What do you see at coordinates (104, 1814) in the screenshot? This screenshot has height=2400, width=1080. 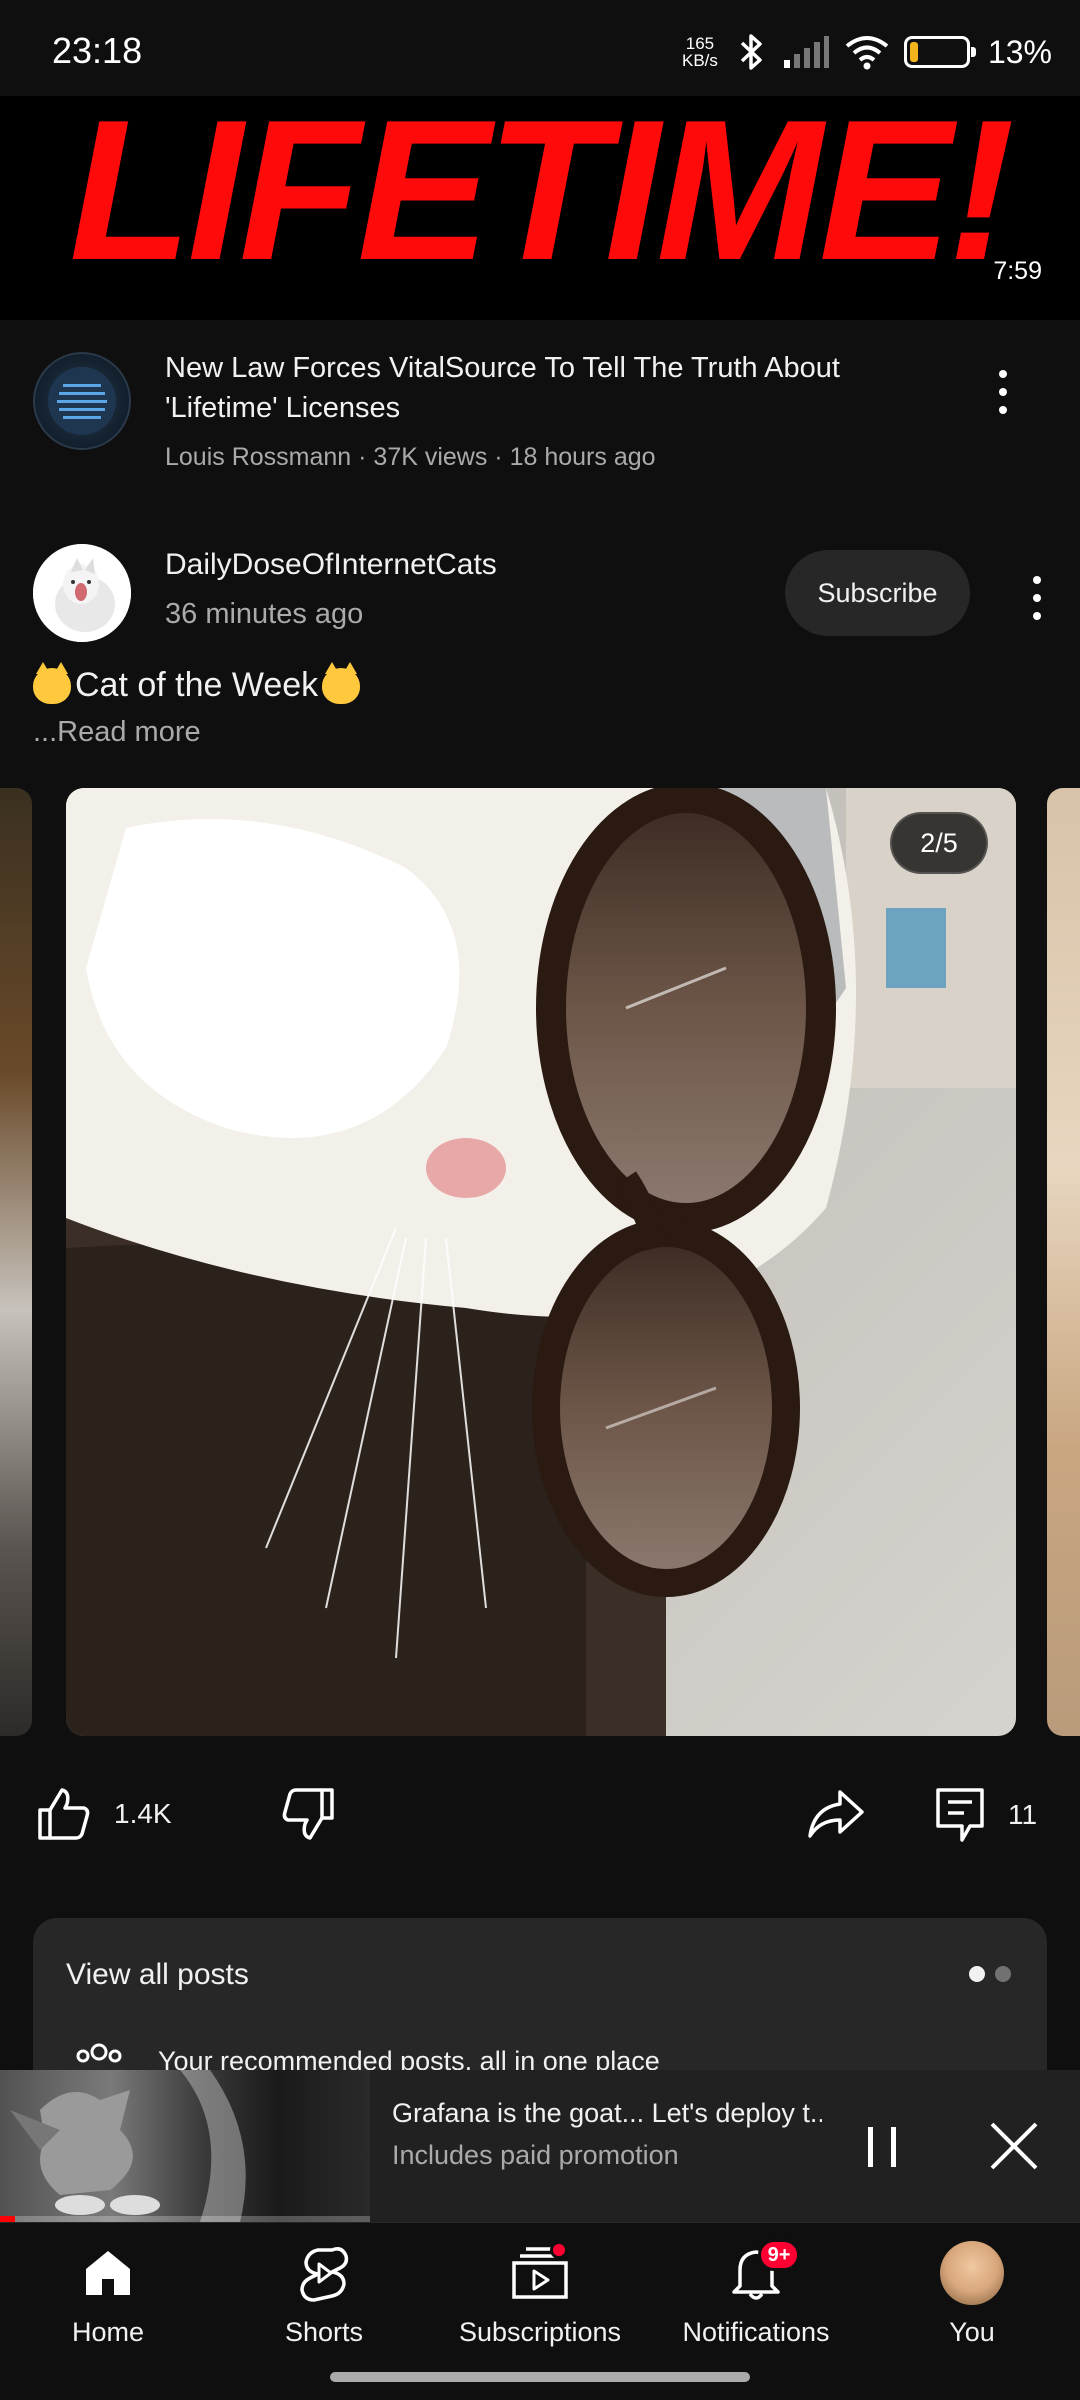 I see `like-button: 1.4K` at bounding box center [104, 1814].